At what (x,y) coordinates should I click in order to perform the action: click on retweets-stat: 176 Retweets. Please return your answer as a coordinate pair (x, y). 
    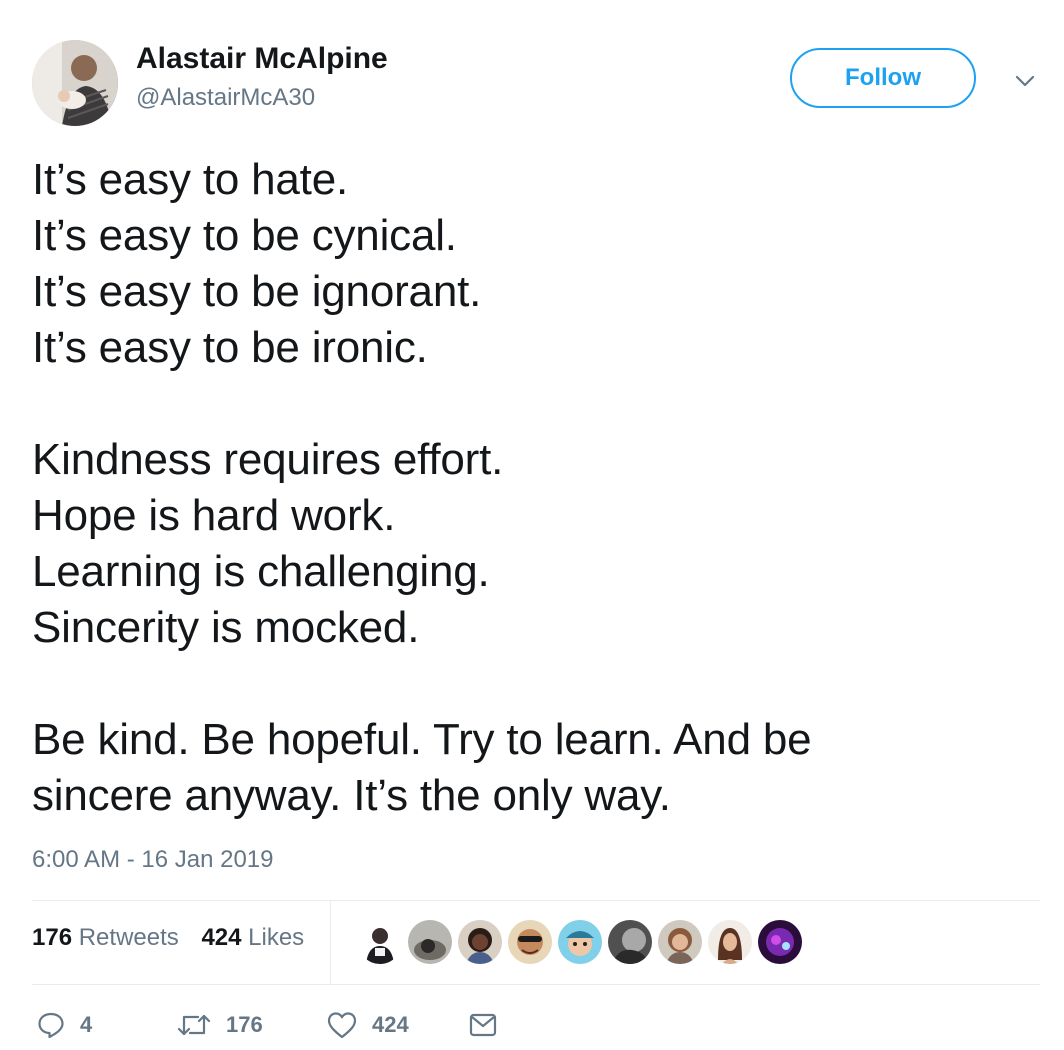
    Looking at the image, I should click on (105, 937).